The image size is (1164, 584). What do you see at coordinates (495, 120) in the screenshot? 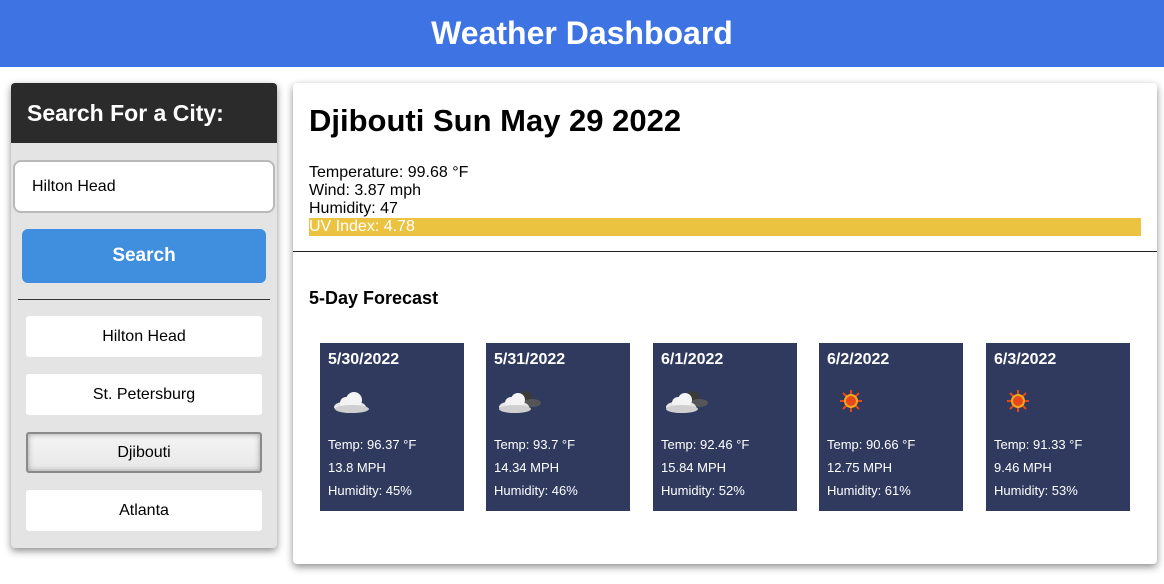
I see `current-city-date: Djibouti Sun May 29 2022` at bounding box center [495, 120].